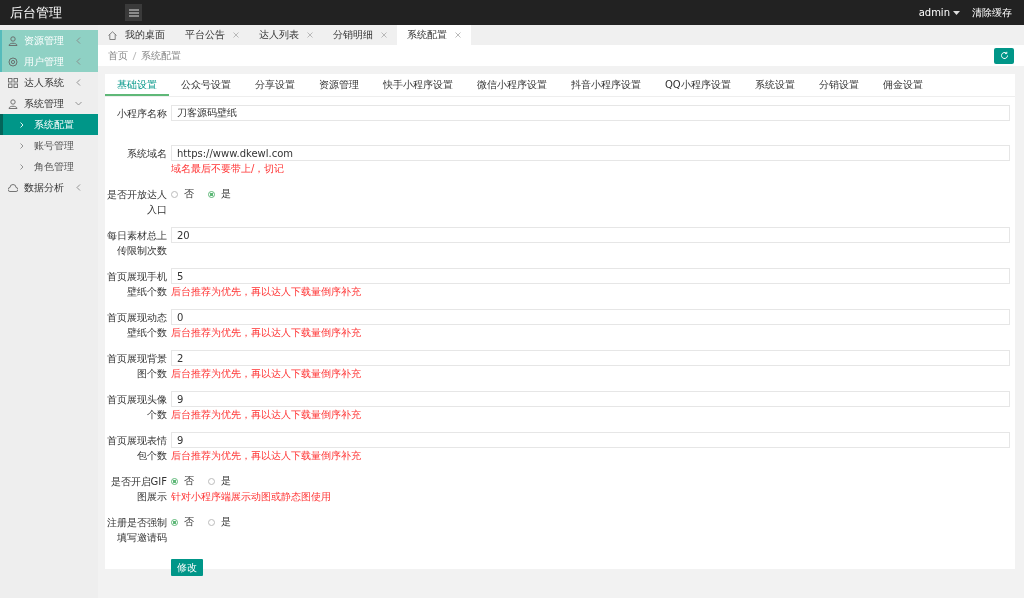 The width and height of the screenshot is (1024, 598). I want to click on page-tab: 分销明细, so click(360, 35).